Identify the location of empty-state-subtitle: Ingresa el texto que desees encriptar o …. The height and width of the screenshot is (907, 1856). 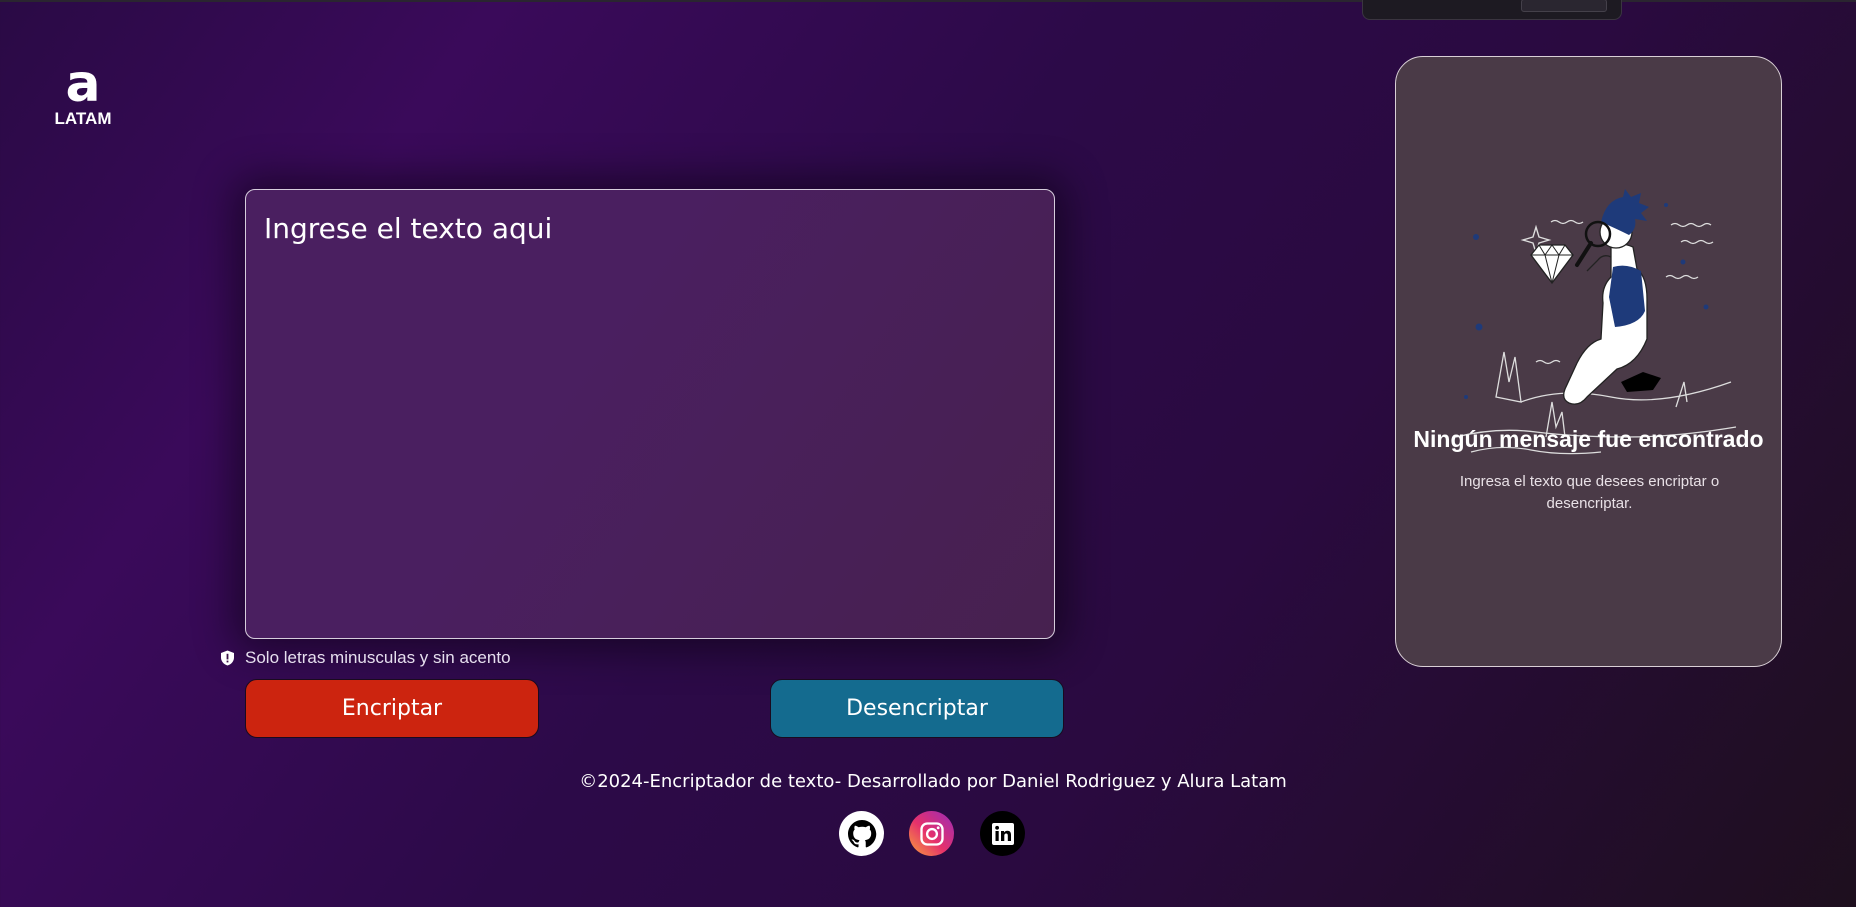
(1589, 492).